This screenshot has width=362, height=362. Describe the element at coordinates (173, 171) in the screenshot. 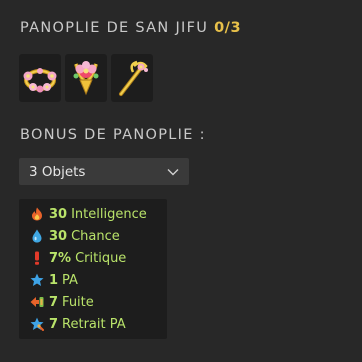

I see `chevron-down-icon` at that location.